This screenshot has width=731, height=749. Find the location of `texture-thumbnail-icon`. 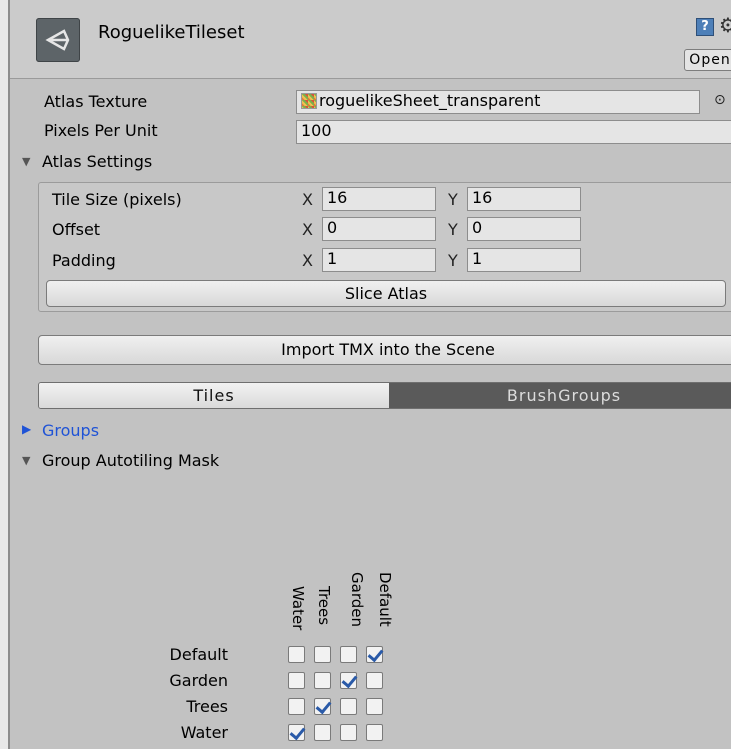

texture-thumbnail-icon is located at coordinates (309, 101).